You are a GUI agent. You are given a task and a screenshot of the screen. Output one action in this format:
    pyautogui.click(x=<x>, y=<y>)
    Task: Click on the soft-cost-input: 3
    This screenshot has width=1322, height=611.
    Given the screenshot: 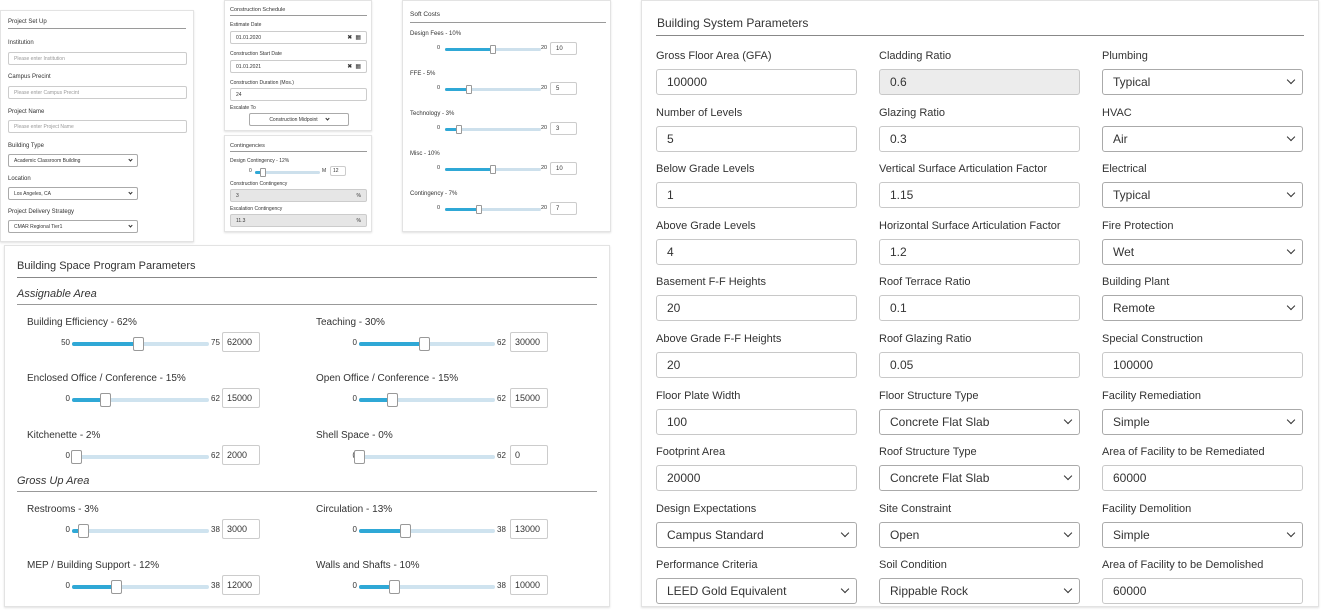 What is the action you would take?
    pyautogui.click(x=563, y=128)
    